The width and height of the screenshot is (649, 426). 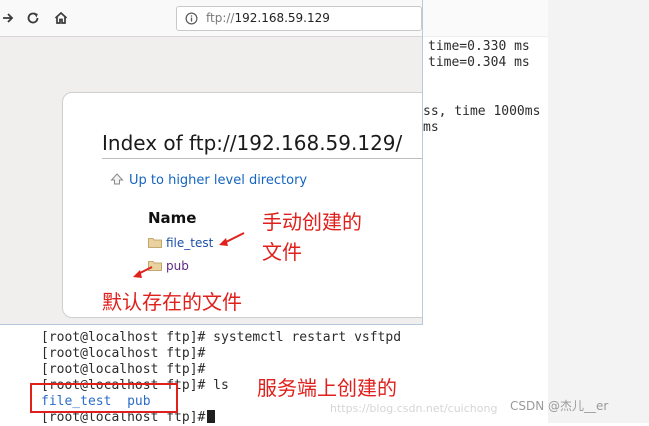 I want to click on annotation-manual-created: 手动创建的, so click(x=312, y=222).